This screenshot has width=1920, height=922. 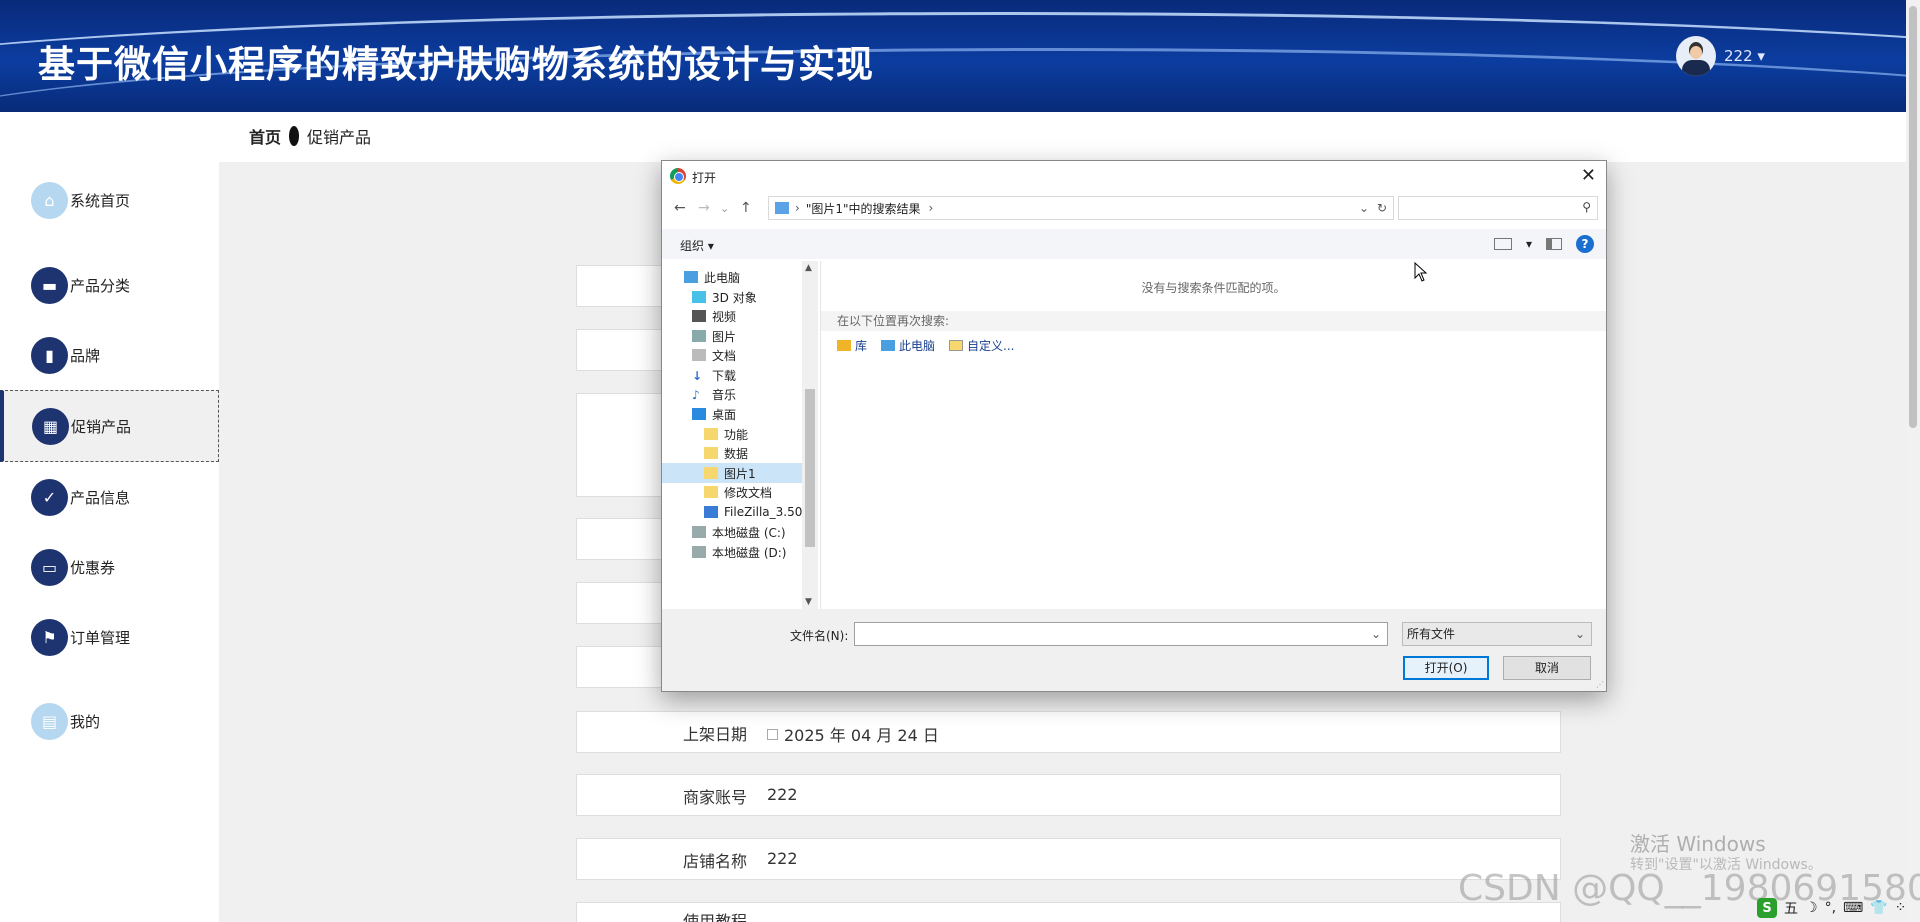 What do you see at coordinates (861, 735) in the screenshot?
I see `date-value: 2025 年 04 月 24 日` at bounding box center [861, 735].